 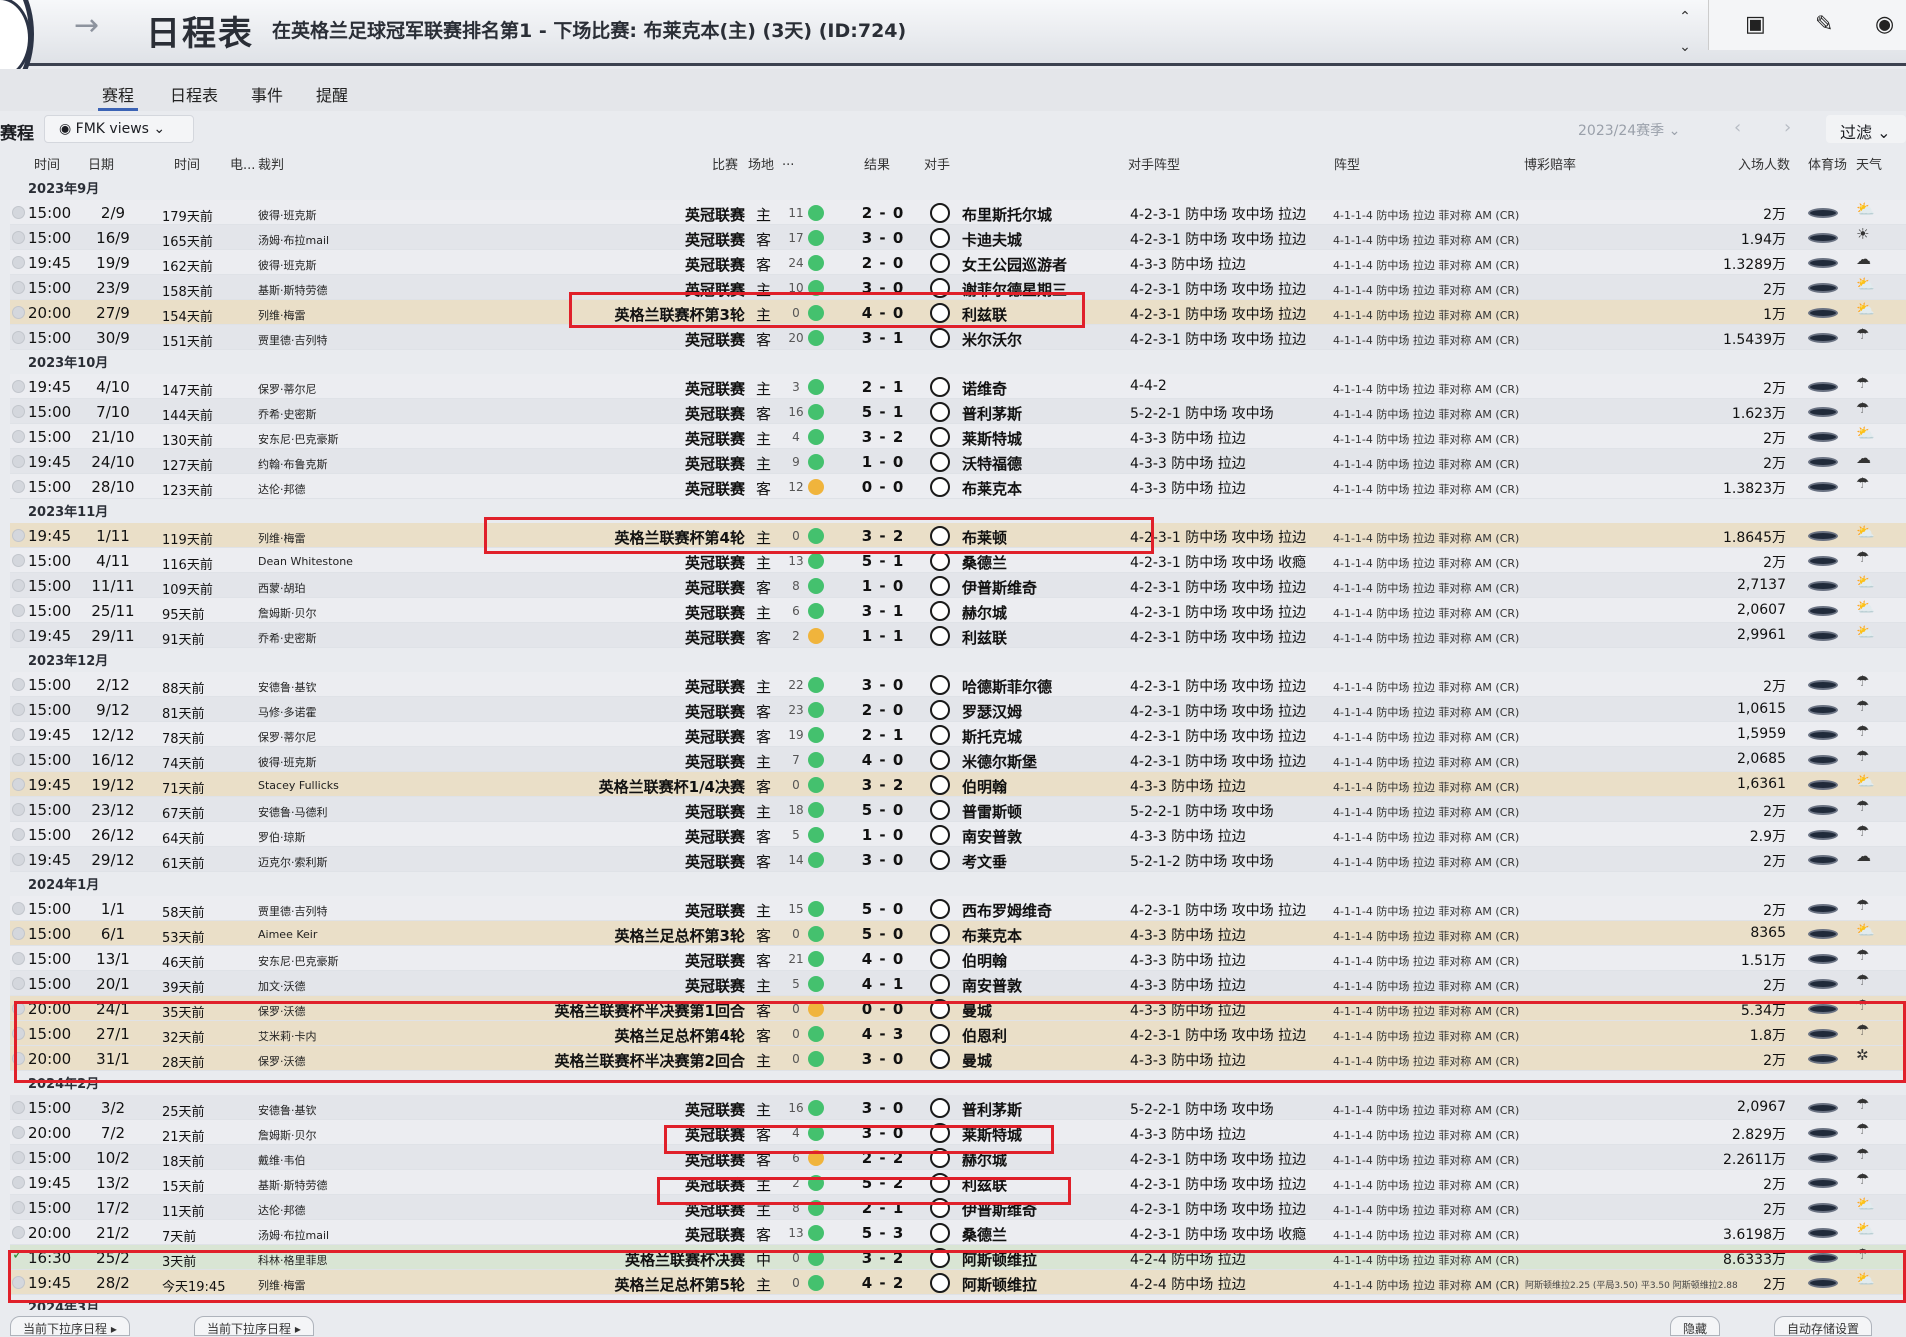 What do you see at coordinates (999, 761) in the screenshot?
I see `opponent-name: 米德尔斯堡` at bounding box center [999, 761].